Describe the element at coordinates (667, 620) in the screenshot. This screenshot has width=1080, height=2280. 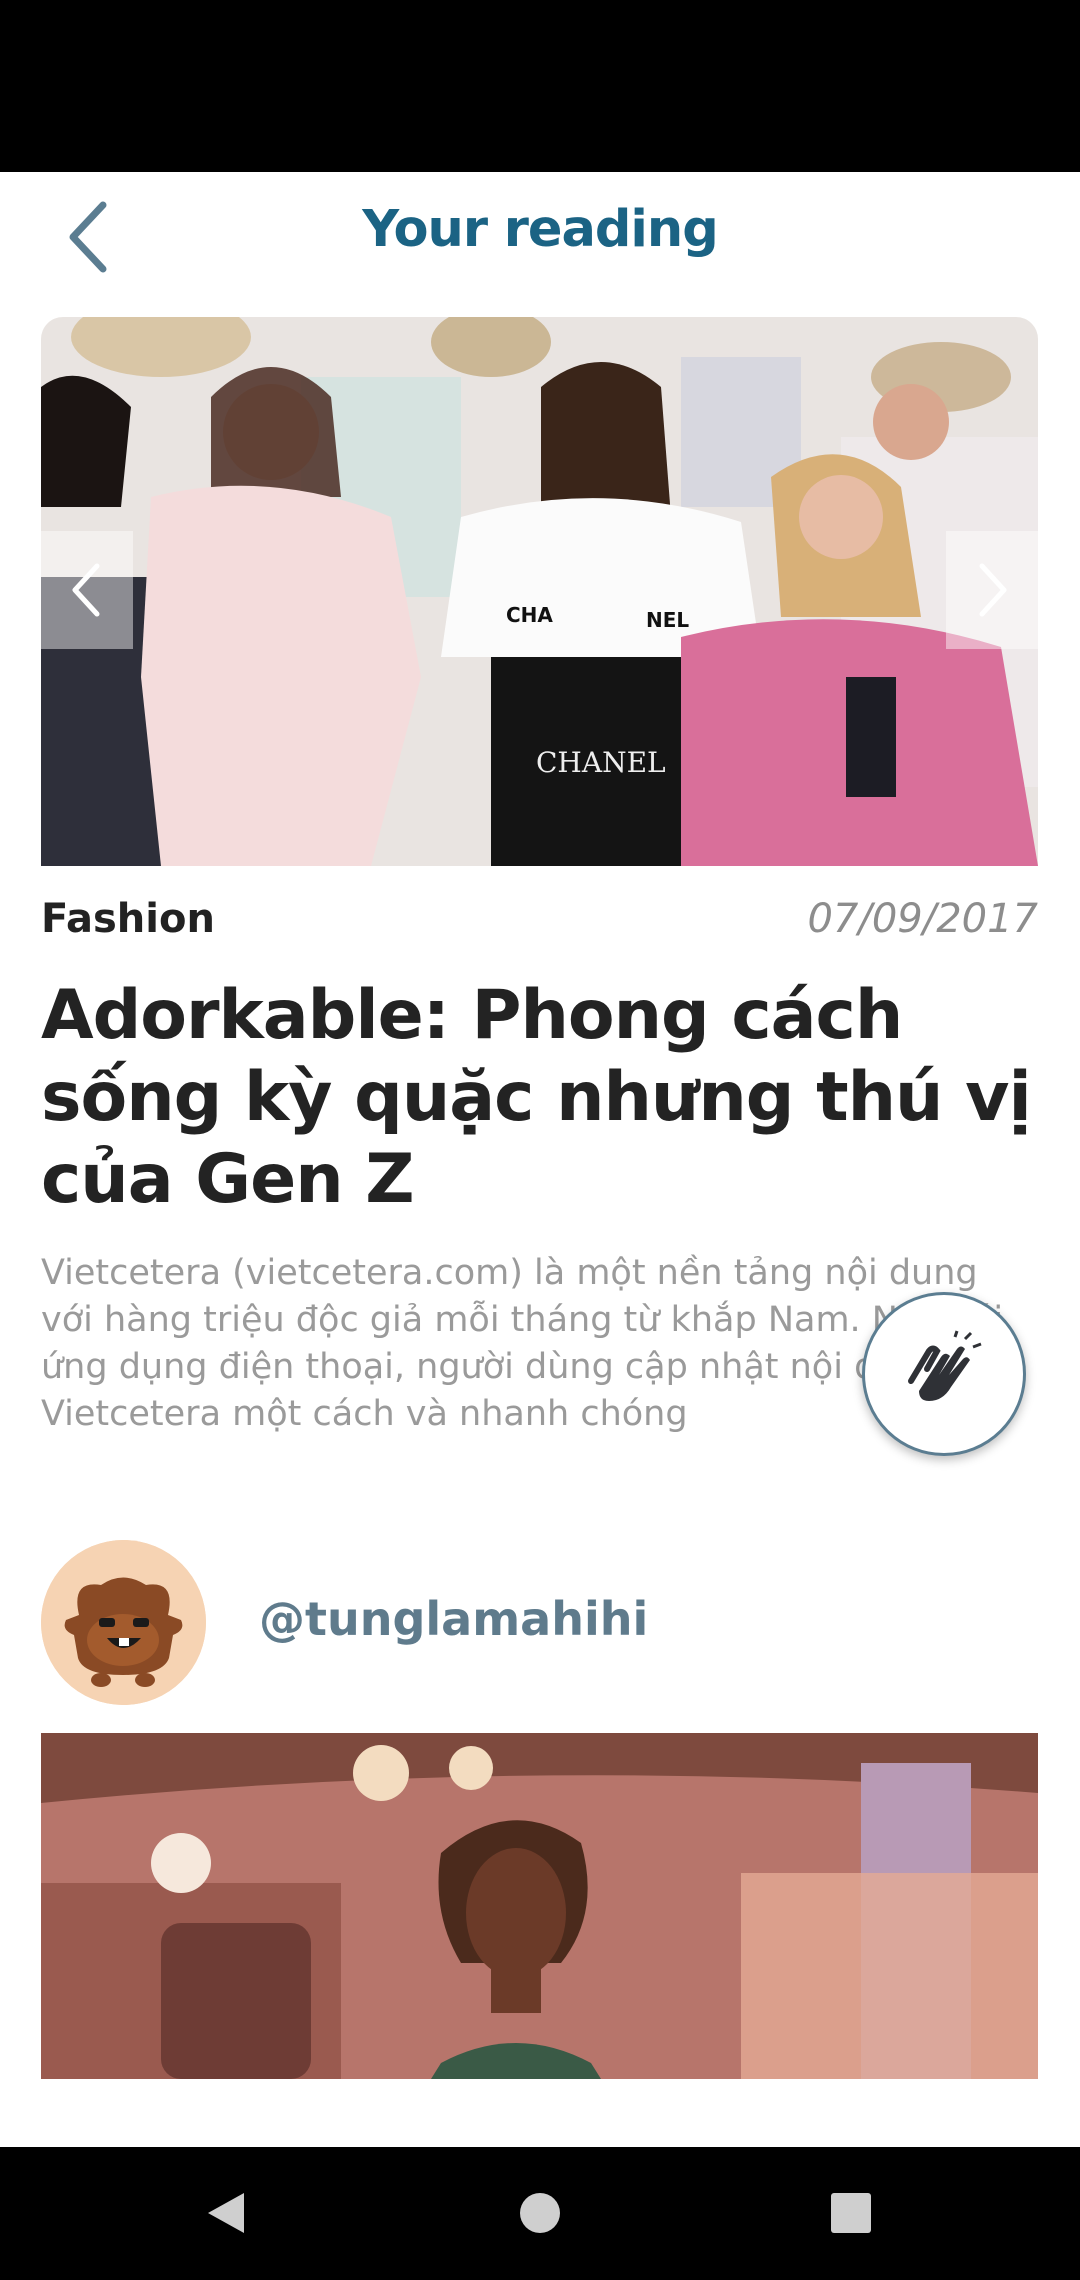
I see `shirt-text-right: NEL` at that location.